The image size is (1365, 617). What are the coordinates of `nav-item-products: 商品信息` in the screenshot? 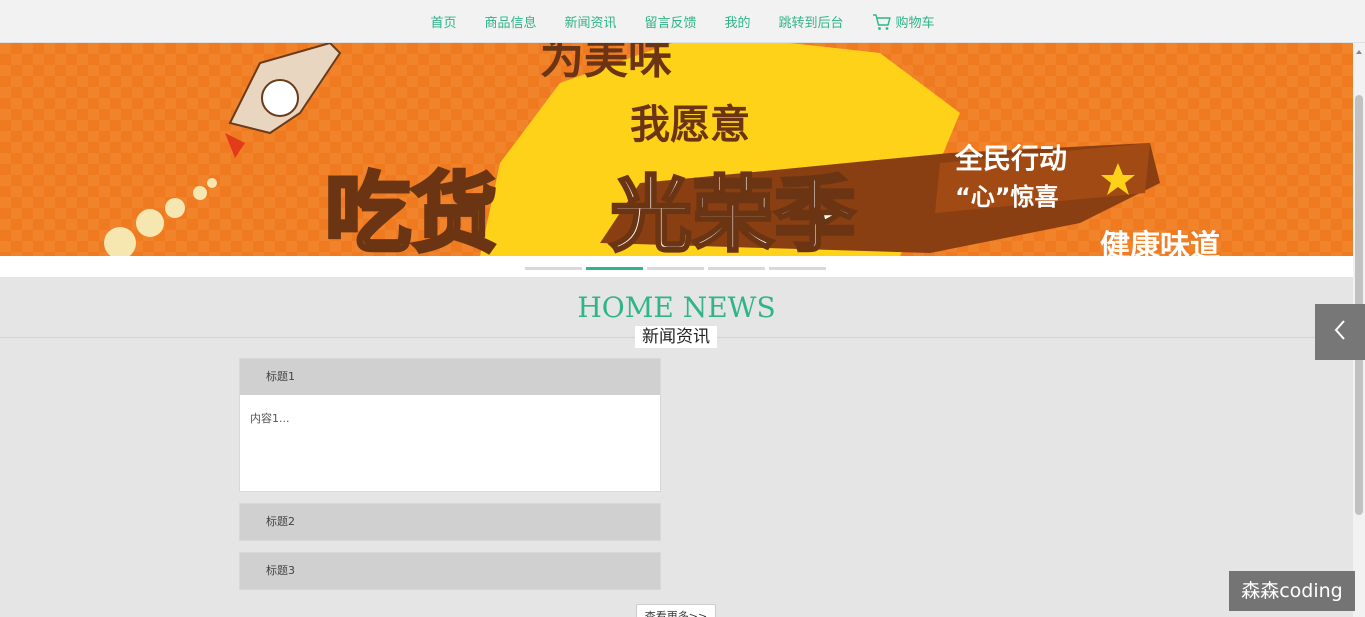 It's located at (510, 21).